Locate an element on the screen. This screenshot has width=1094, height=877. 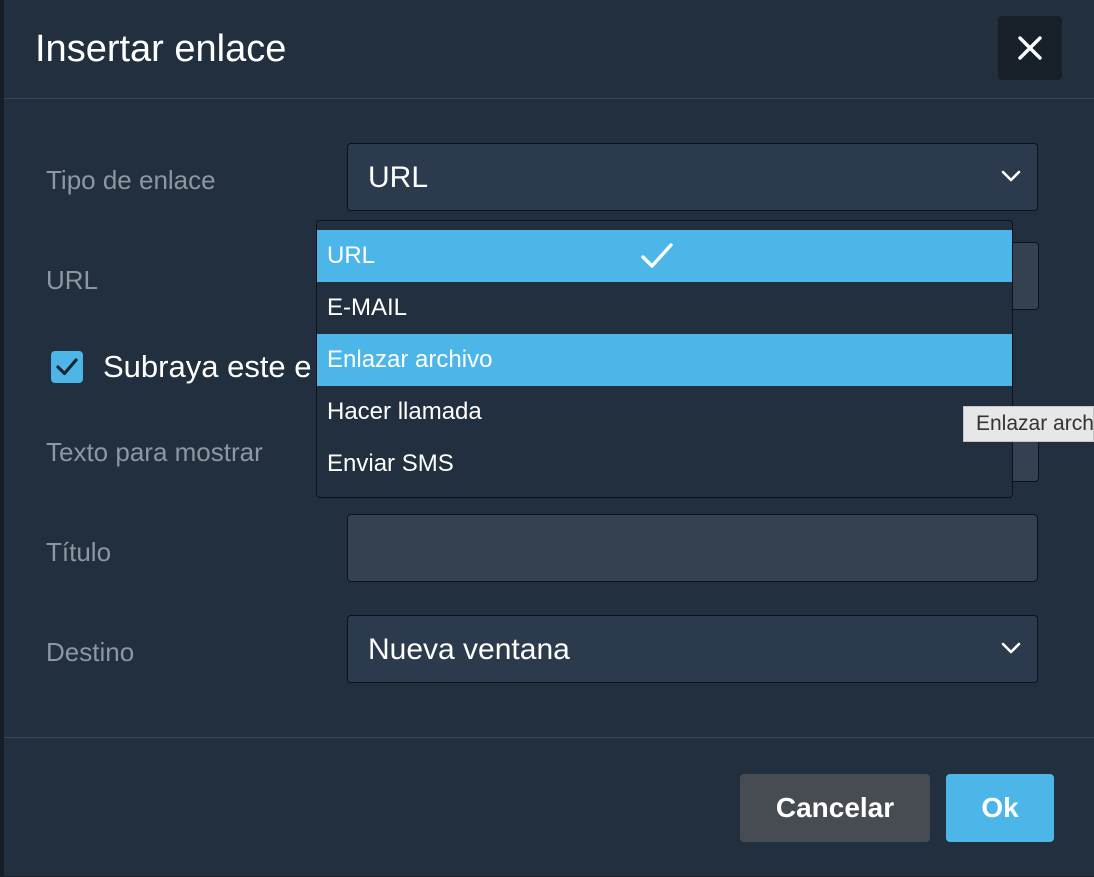
dropdown-option-url: URL is located at coordinates (664, 256).